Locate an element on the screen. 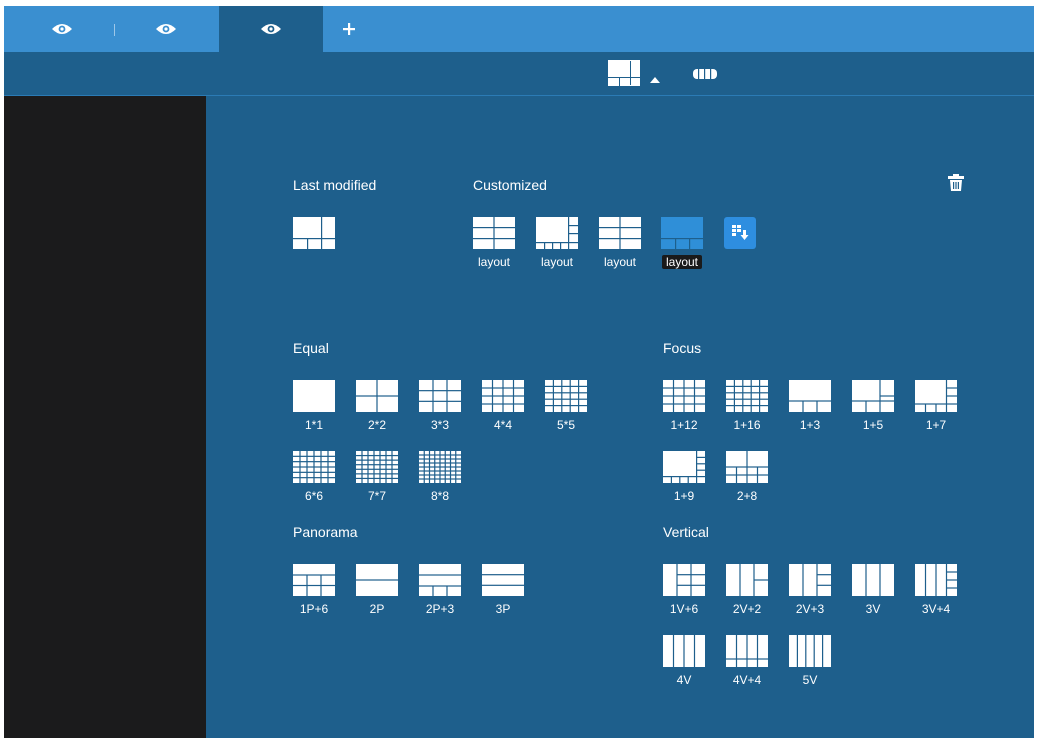 This screenshot has height=738, width=1038. layout-label: 1+7 is located at coordinates (936, 425).